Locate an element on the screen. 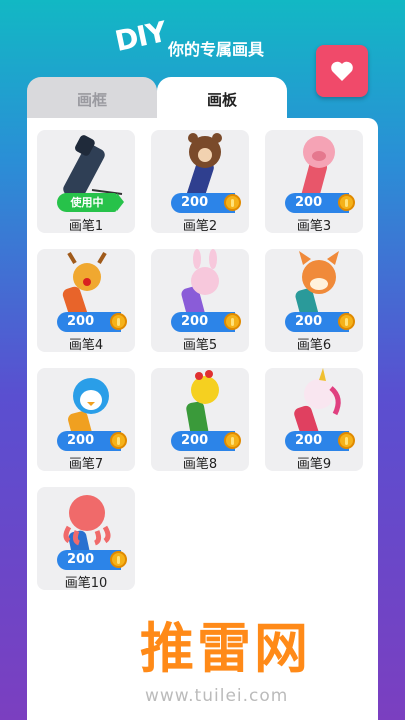 The height and width of the screenshot is (720, 405). pen-card-6: 200 画笔6 is located at coordinates (314, 301).